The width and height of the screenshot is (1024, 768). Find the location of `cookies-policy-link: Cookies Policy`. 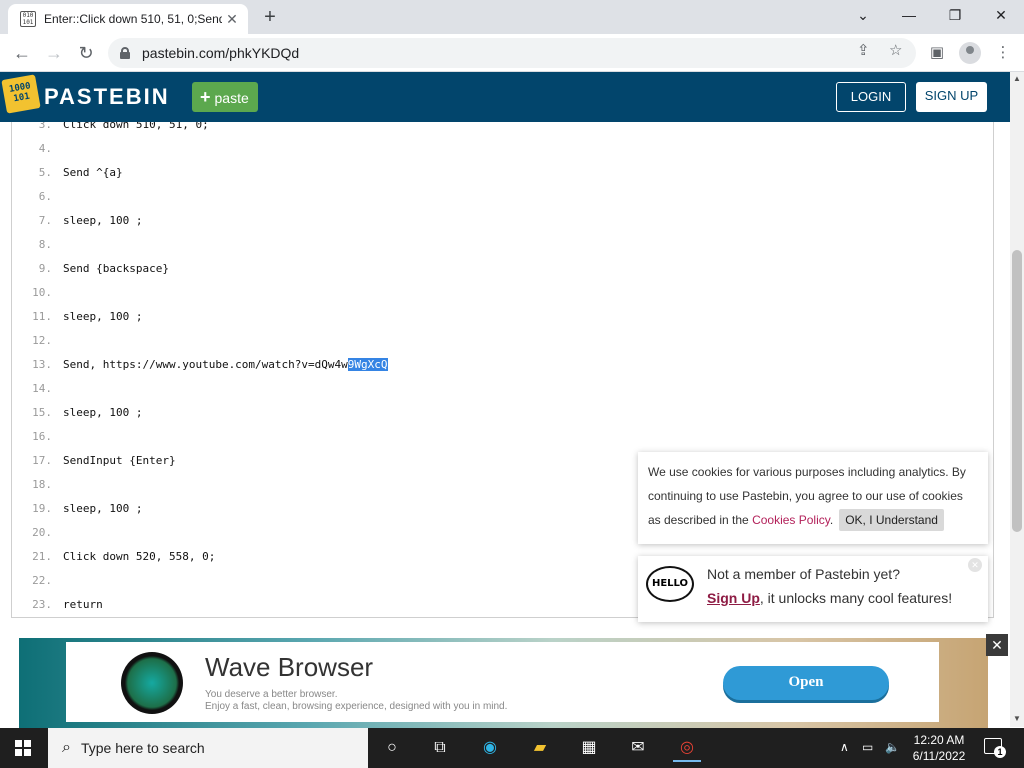

cookies-policy-link: Cookies Policy is located at coordinates (791, 520).